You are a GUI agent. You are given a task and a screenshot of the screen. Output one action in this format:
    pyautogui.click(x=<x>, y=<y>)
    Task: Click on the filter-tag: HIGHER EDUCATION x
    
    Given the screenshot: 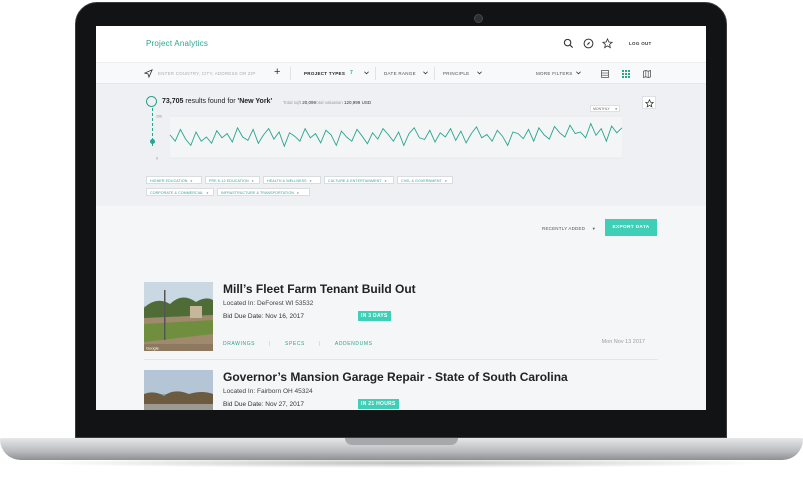 What is the action you would take?
    pyautogui.click(x=174, y=180)
    